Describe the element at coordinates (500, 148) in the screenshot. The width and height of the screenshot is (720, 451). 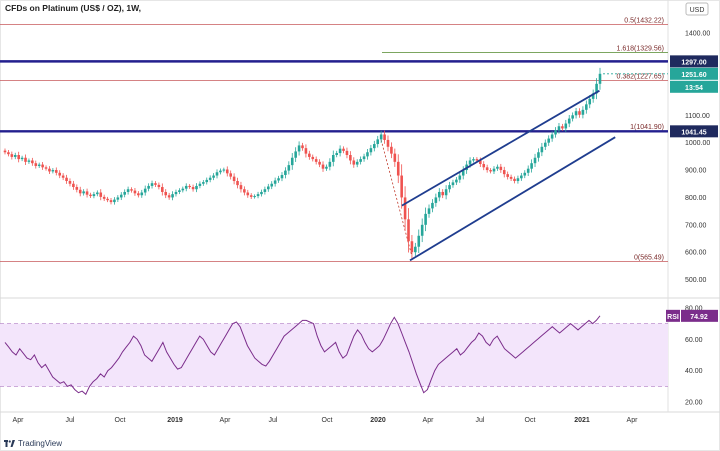
I see `channel-line` at that location.